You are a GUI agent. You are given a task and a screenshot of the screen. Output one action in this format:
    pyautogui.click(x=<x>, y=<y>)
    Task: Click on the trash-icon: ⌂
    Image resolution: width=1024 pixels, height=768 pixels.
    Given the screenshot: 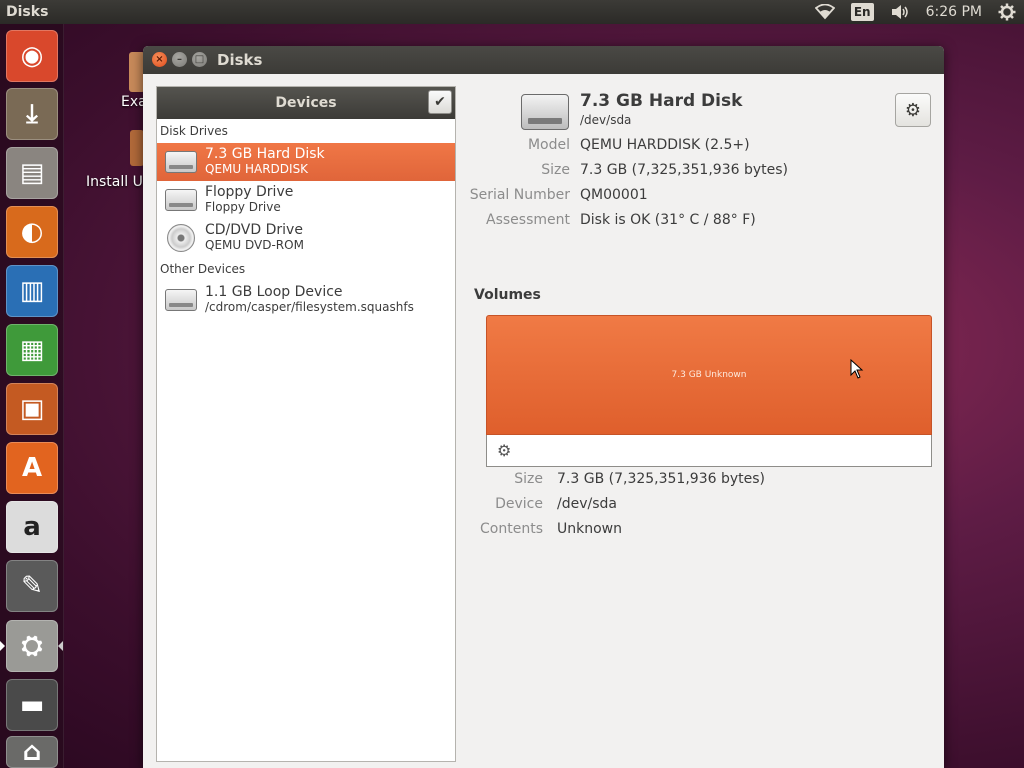 What is the action you would take?
    pyautogui.click(x=32, y=752)
    